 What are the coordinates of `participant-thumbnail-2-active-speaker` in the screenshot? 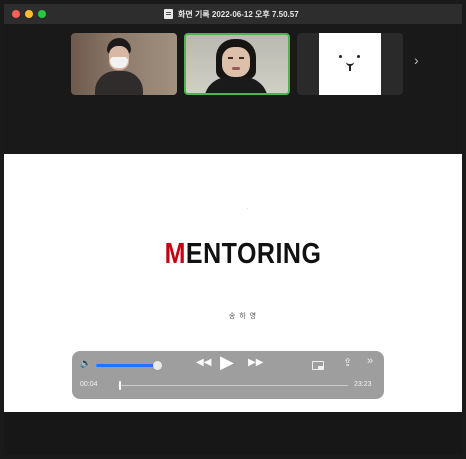 It's located at (237, 64).